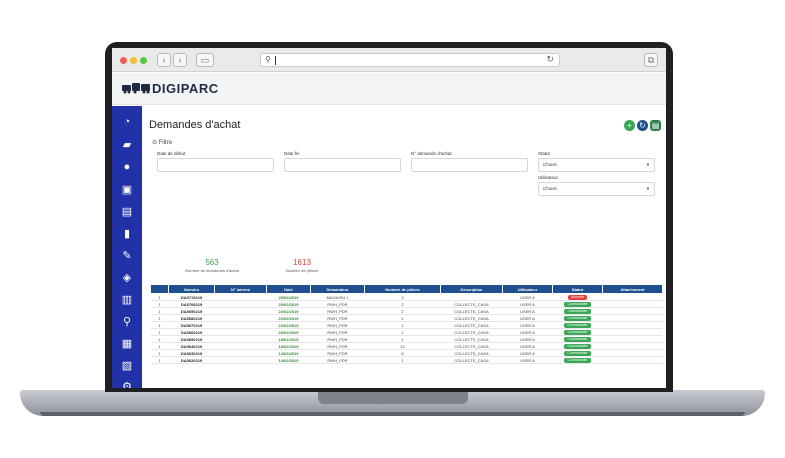 The height and width of the screenshot is (458, 785). I want to click on col-date: Date, so click(288, 289).